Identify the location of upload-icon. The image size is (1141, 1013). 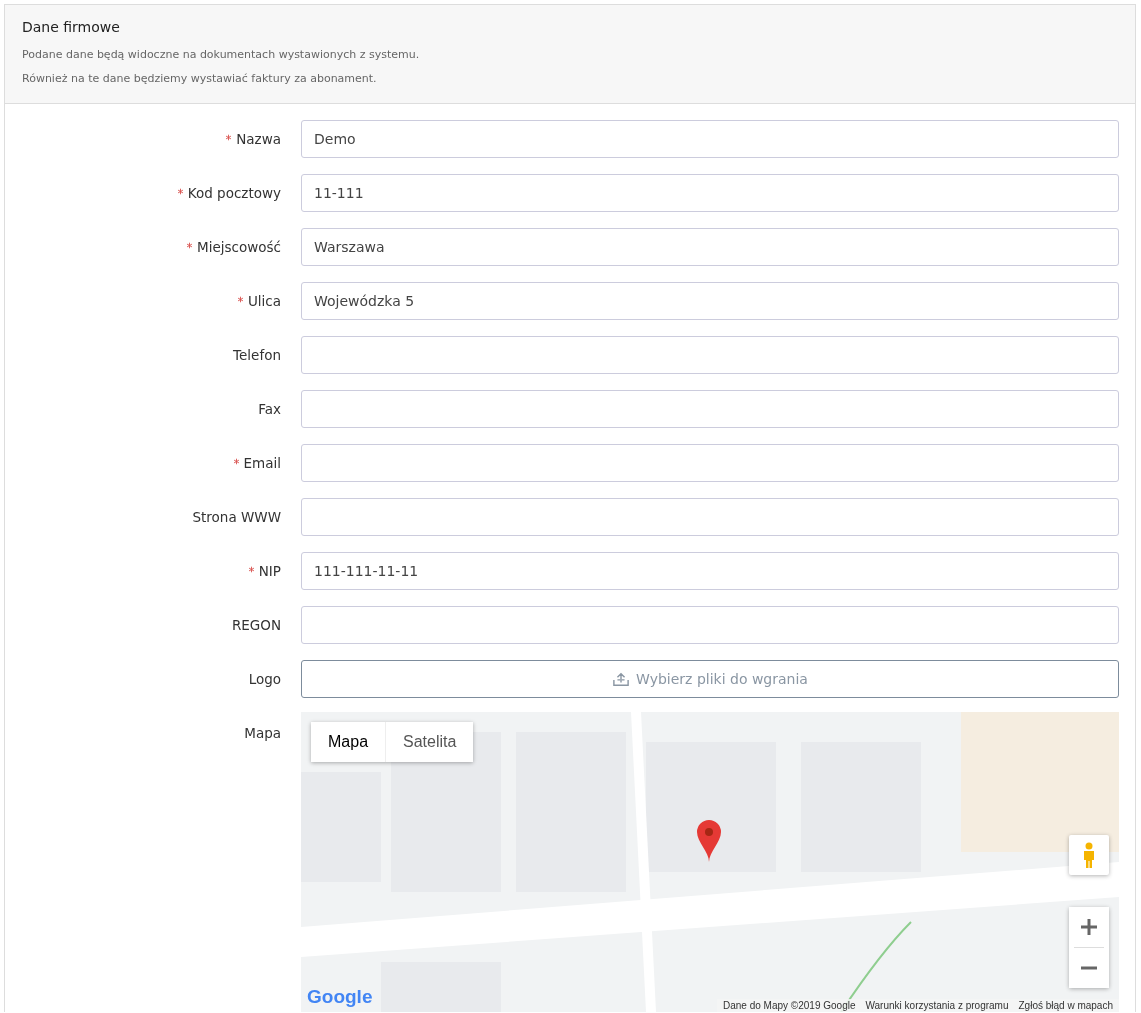
(621, 679).